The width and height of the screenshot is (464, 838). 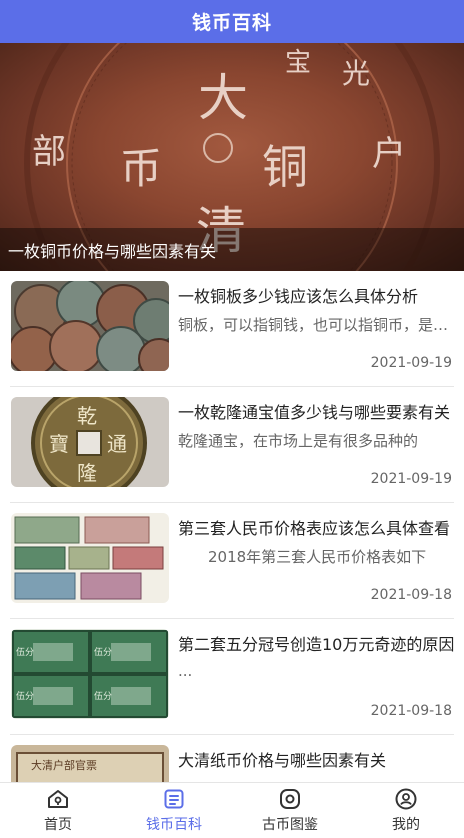 What do you see at coordinates (285, 167) in the screenshot?
I see `coin-char: 铜` at bounding box center [285, 167].